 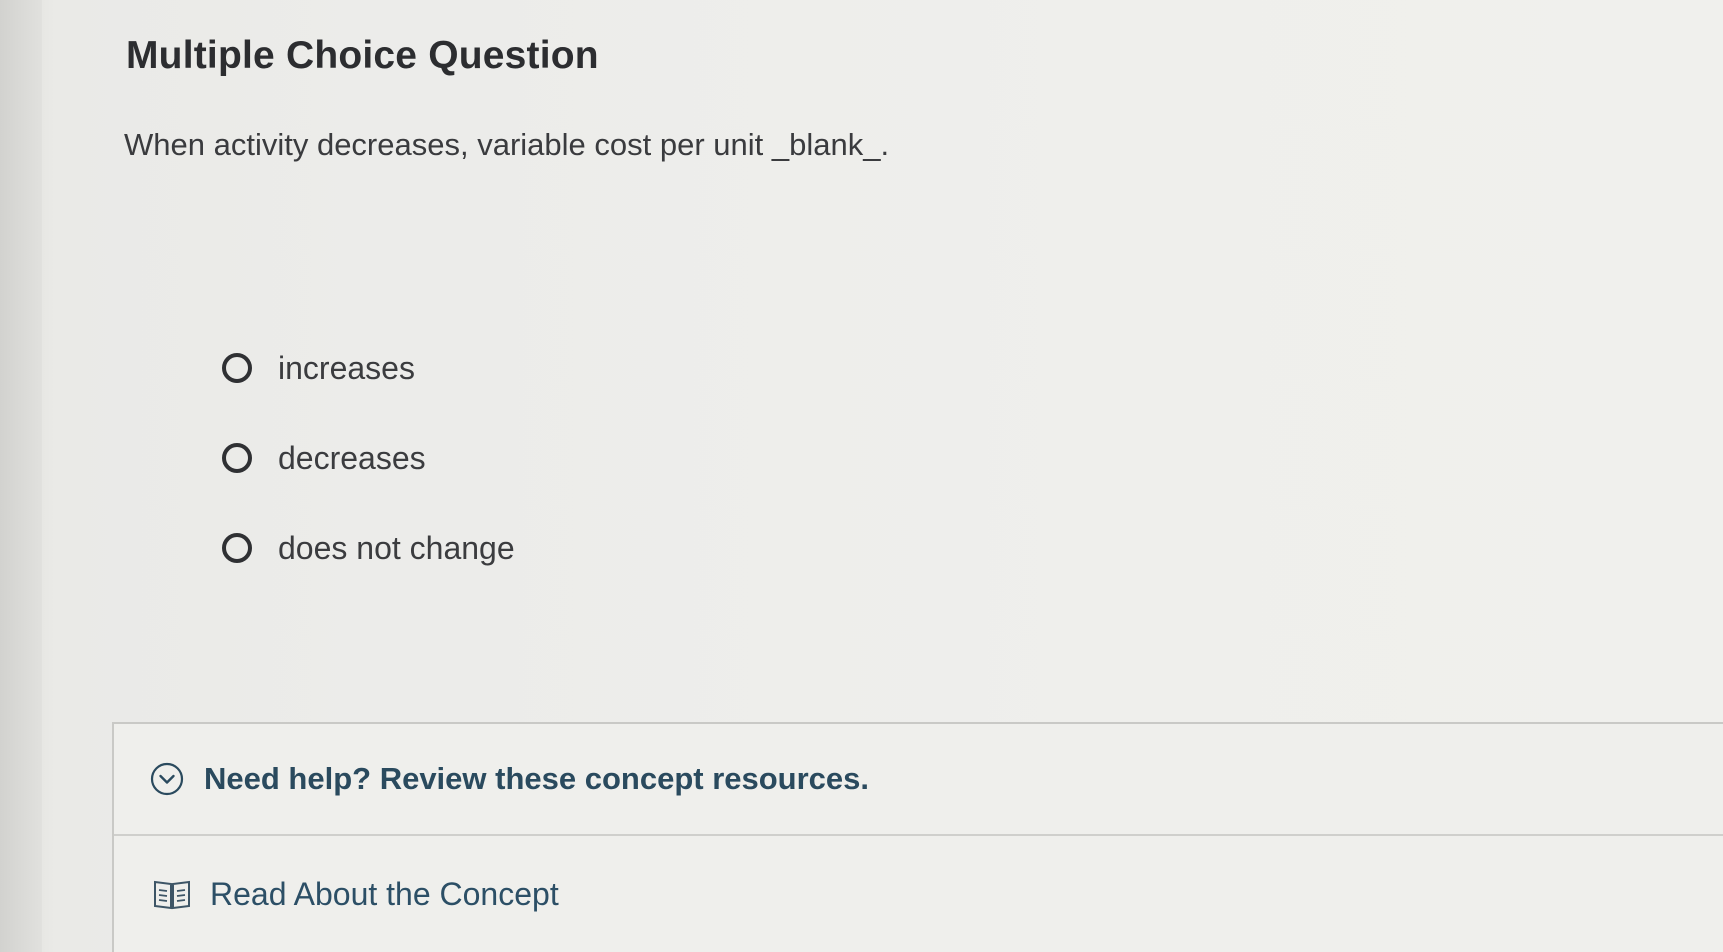 I want to click on answer-option-label: decreases, so click(x=352, y=457).